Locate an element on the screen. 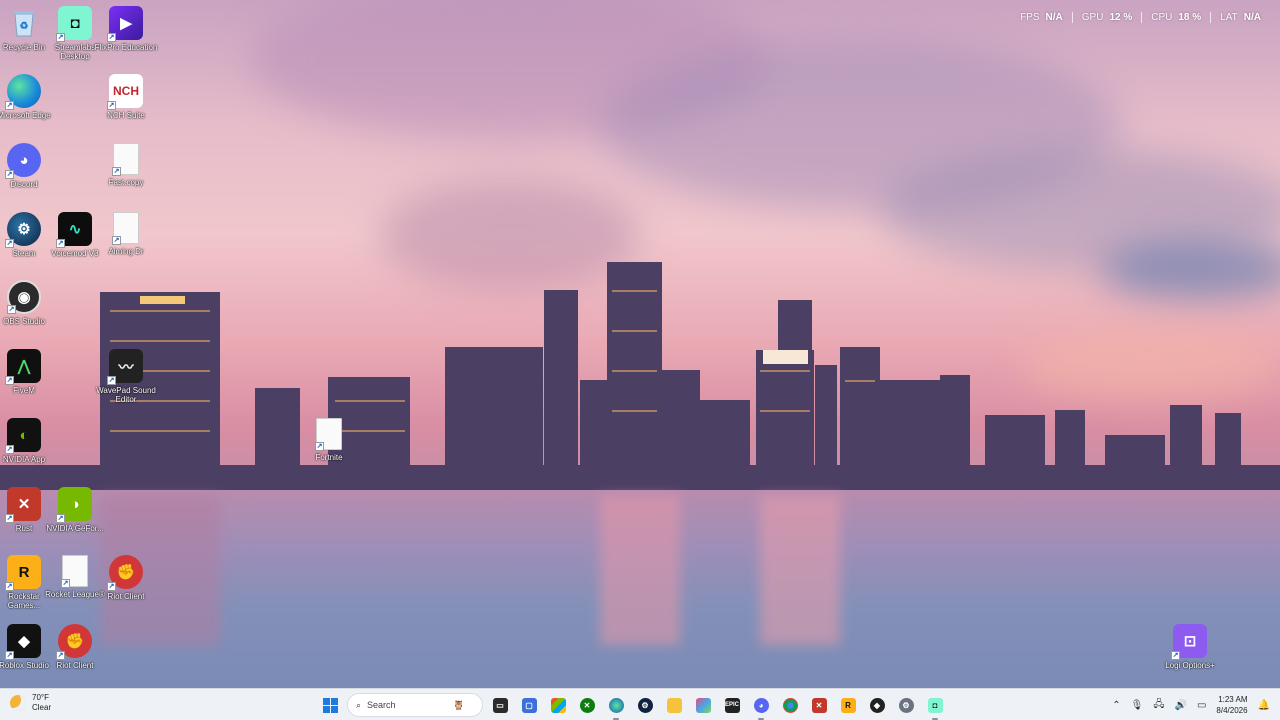  taskbar-app-discord: ◕ is located at coordinates (761, 706).